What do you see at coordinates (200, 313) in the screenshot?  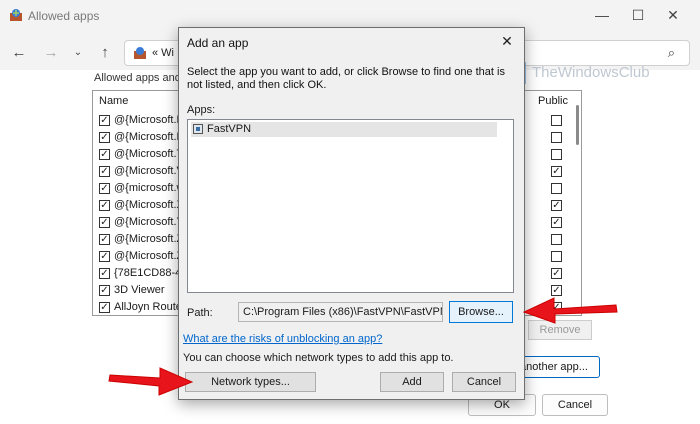 I see `path-label: Path:` at bounding box center [200, 313].